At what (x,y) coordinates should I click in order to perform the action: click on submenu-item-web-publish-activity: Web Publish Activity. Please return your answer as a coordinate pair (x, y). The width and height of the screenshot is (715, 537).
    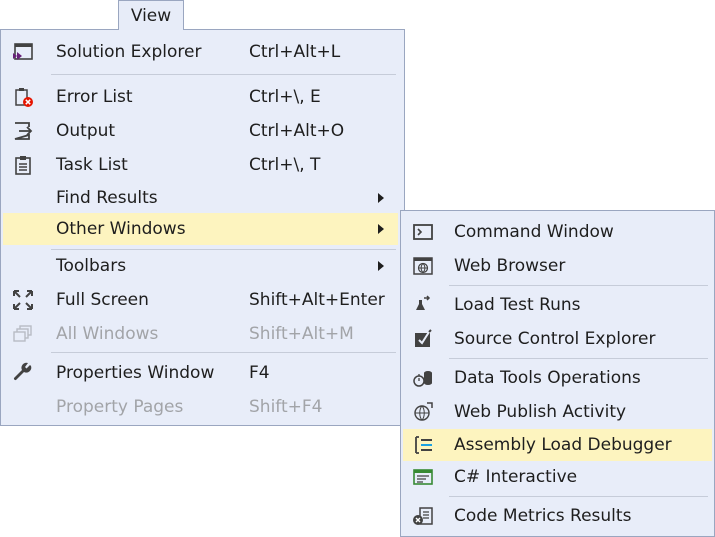
    Looking at the image, I should click on (557, 412).